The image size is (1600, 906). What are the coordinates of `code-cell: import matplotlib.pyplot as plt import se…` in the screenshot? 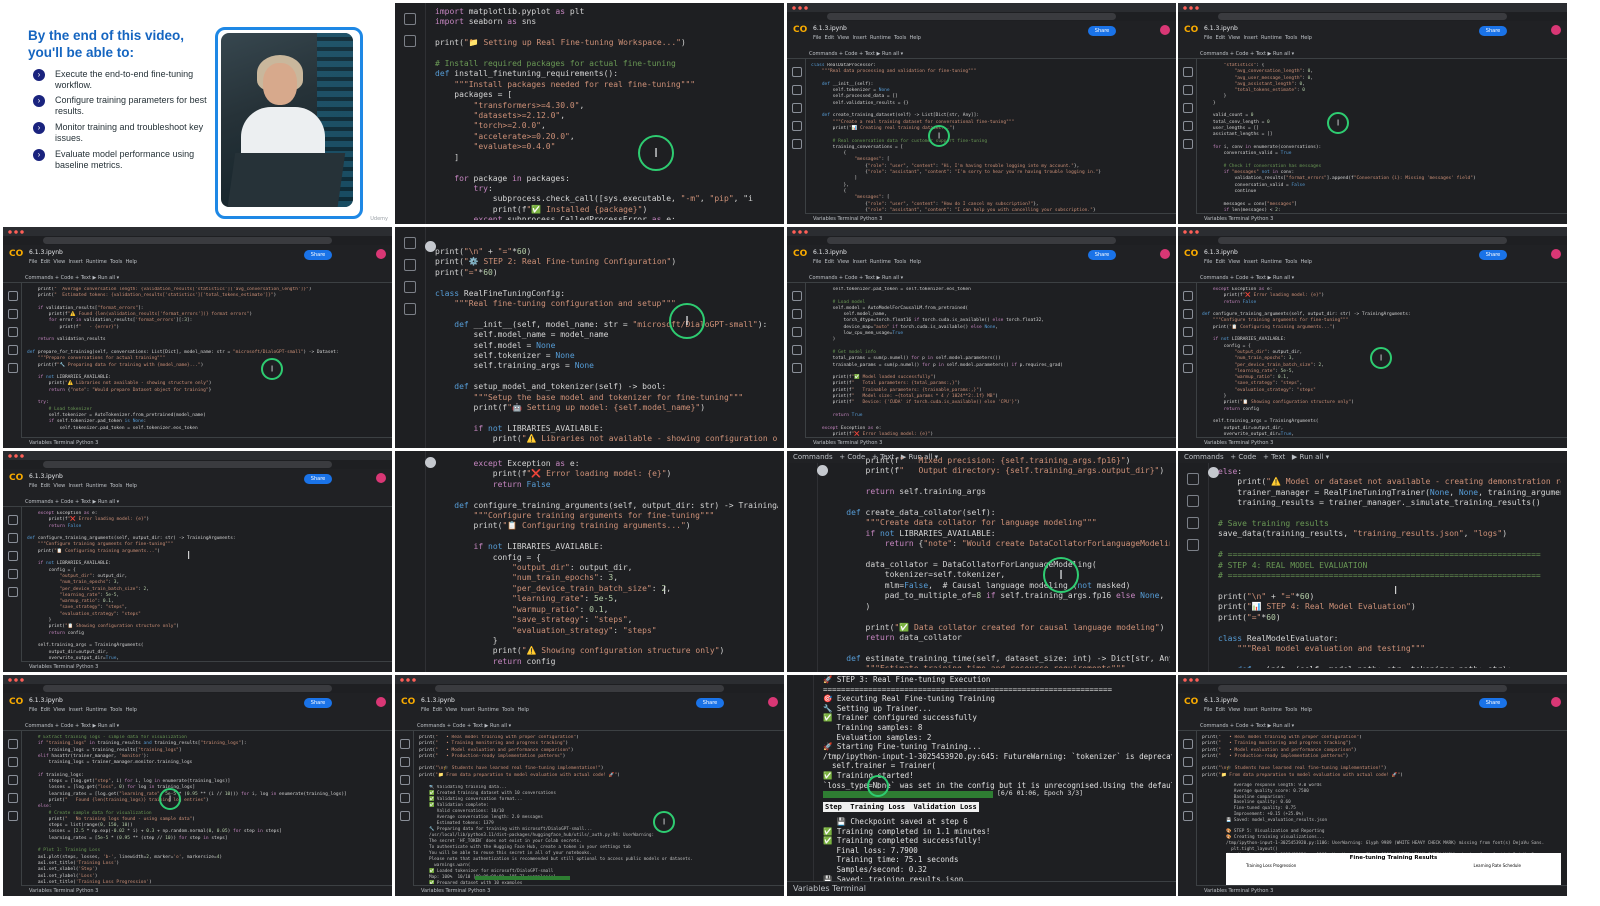 It's located at (606, 113).